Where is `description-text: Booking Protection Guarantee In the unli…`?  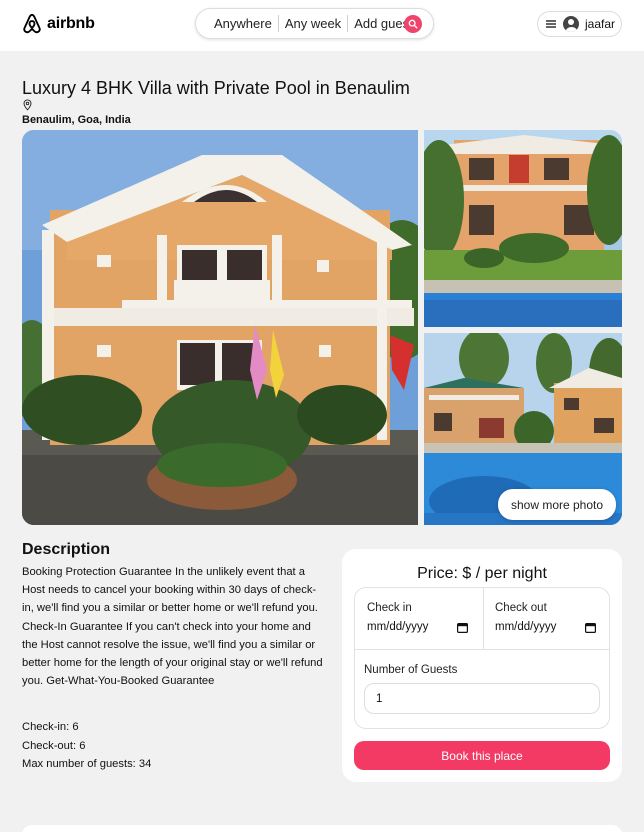 description-text: Booking Protection Guarantee In the unli… is located at coordinates (172, 627).